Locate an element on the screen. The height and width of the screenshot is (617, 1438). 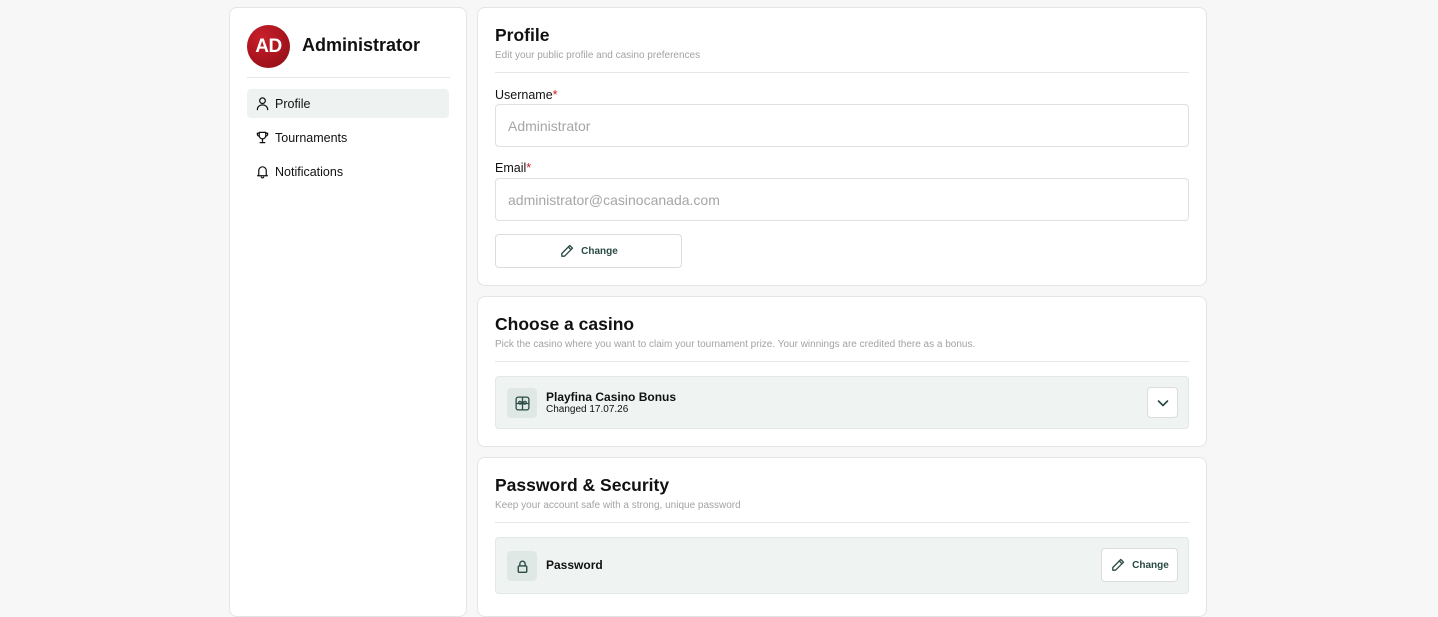
lock-icon-badge is located at coordinates (522, 566).